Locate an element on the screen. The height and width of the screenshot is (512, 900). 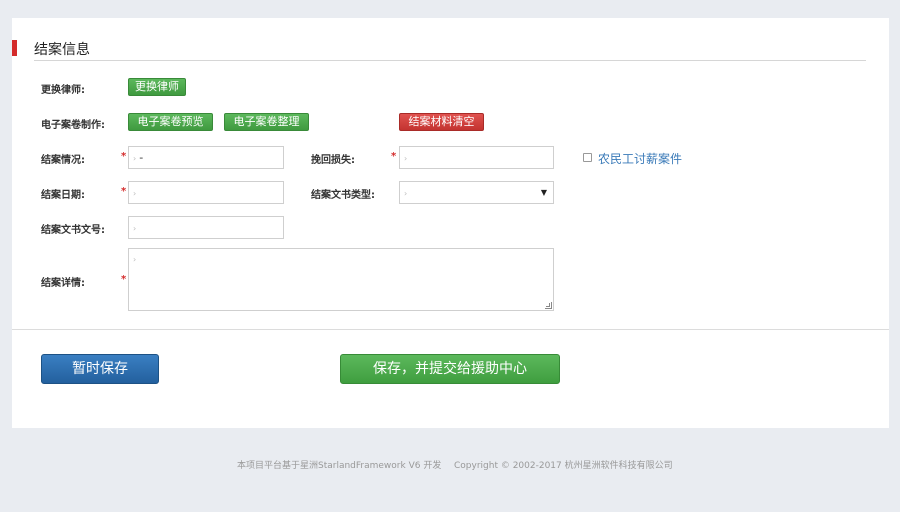
change-lawyer-button: 更换律师 is located at coordinates (157, 87).